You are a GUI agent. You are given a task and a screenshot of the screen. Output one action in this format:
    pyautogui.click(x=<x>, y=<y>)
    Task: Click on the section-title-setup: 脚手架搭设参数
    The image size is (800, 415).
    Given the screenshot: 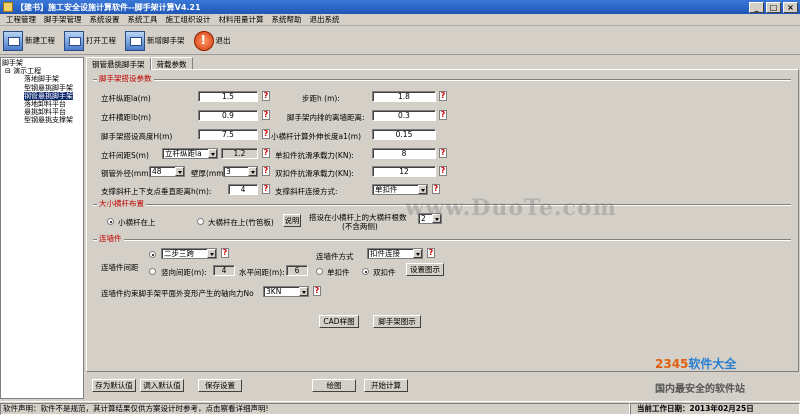 What is the action you would take?
    pyautogui.click(x=125, y=78)
    